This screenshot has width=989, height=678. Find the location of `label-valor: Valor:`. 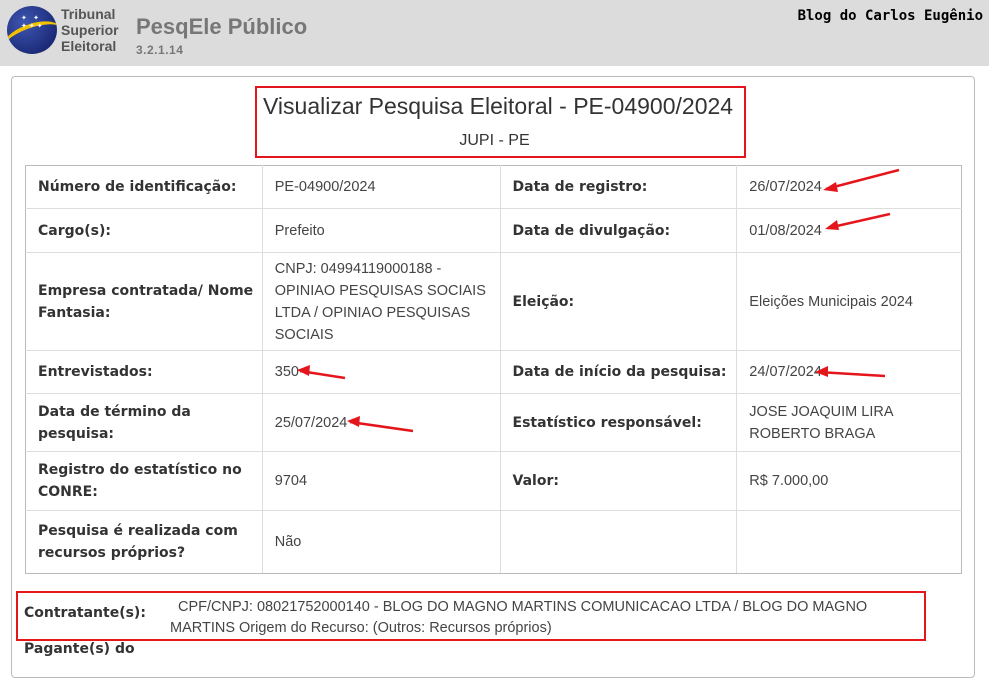

label-valor: Valor: is located at coordinates (618, 481).